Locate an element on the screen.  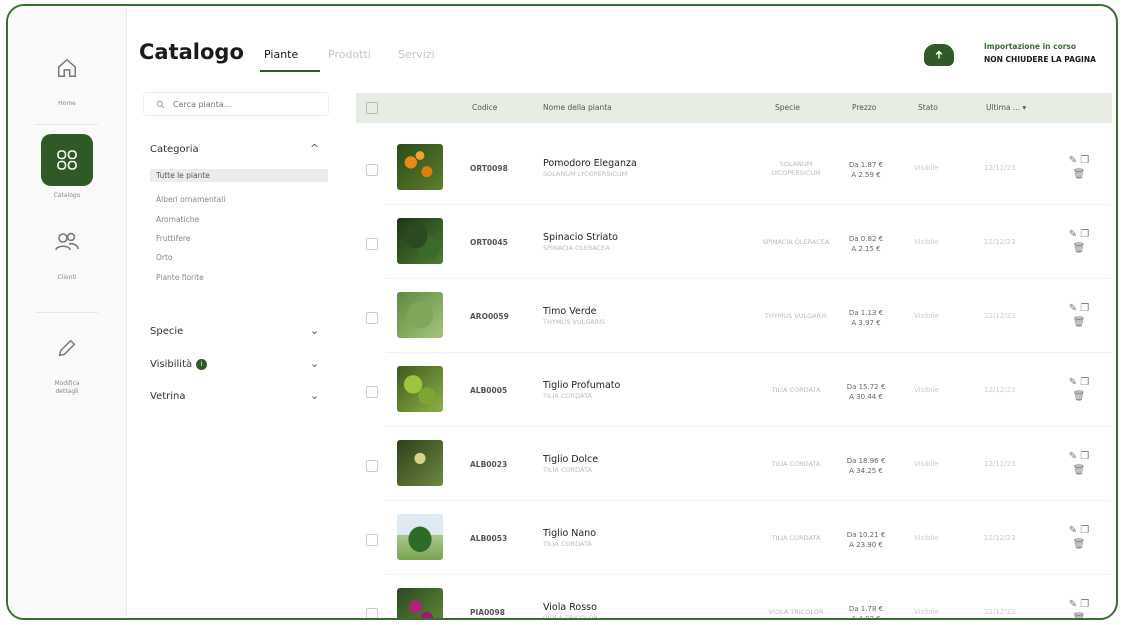
tab-prodotti: Prodotti is located at coordinates (349, 54).